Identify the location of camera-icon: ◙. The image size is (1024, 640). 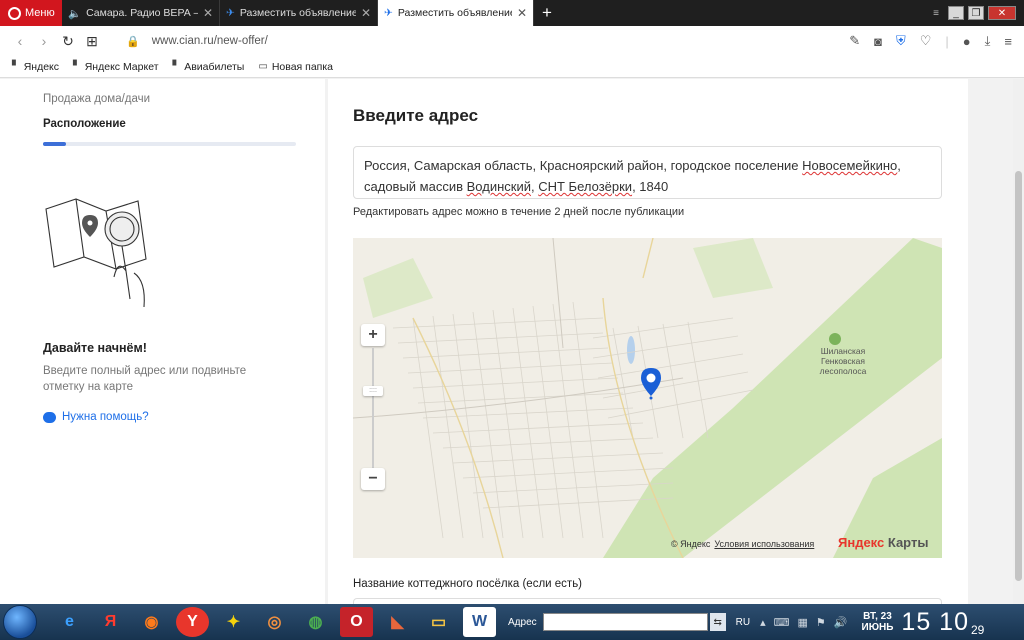
(878, 41).